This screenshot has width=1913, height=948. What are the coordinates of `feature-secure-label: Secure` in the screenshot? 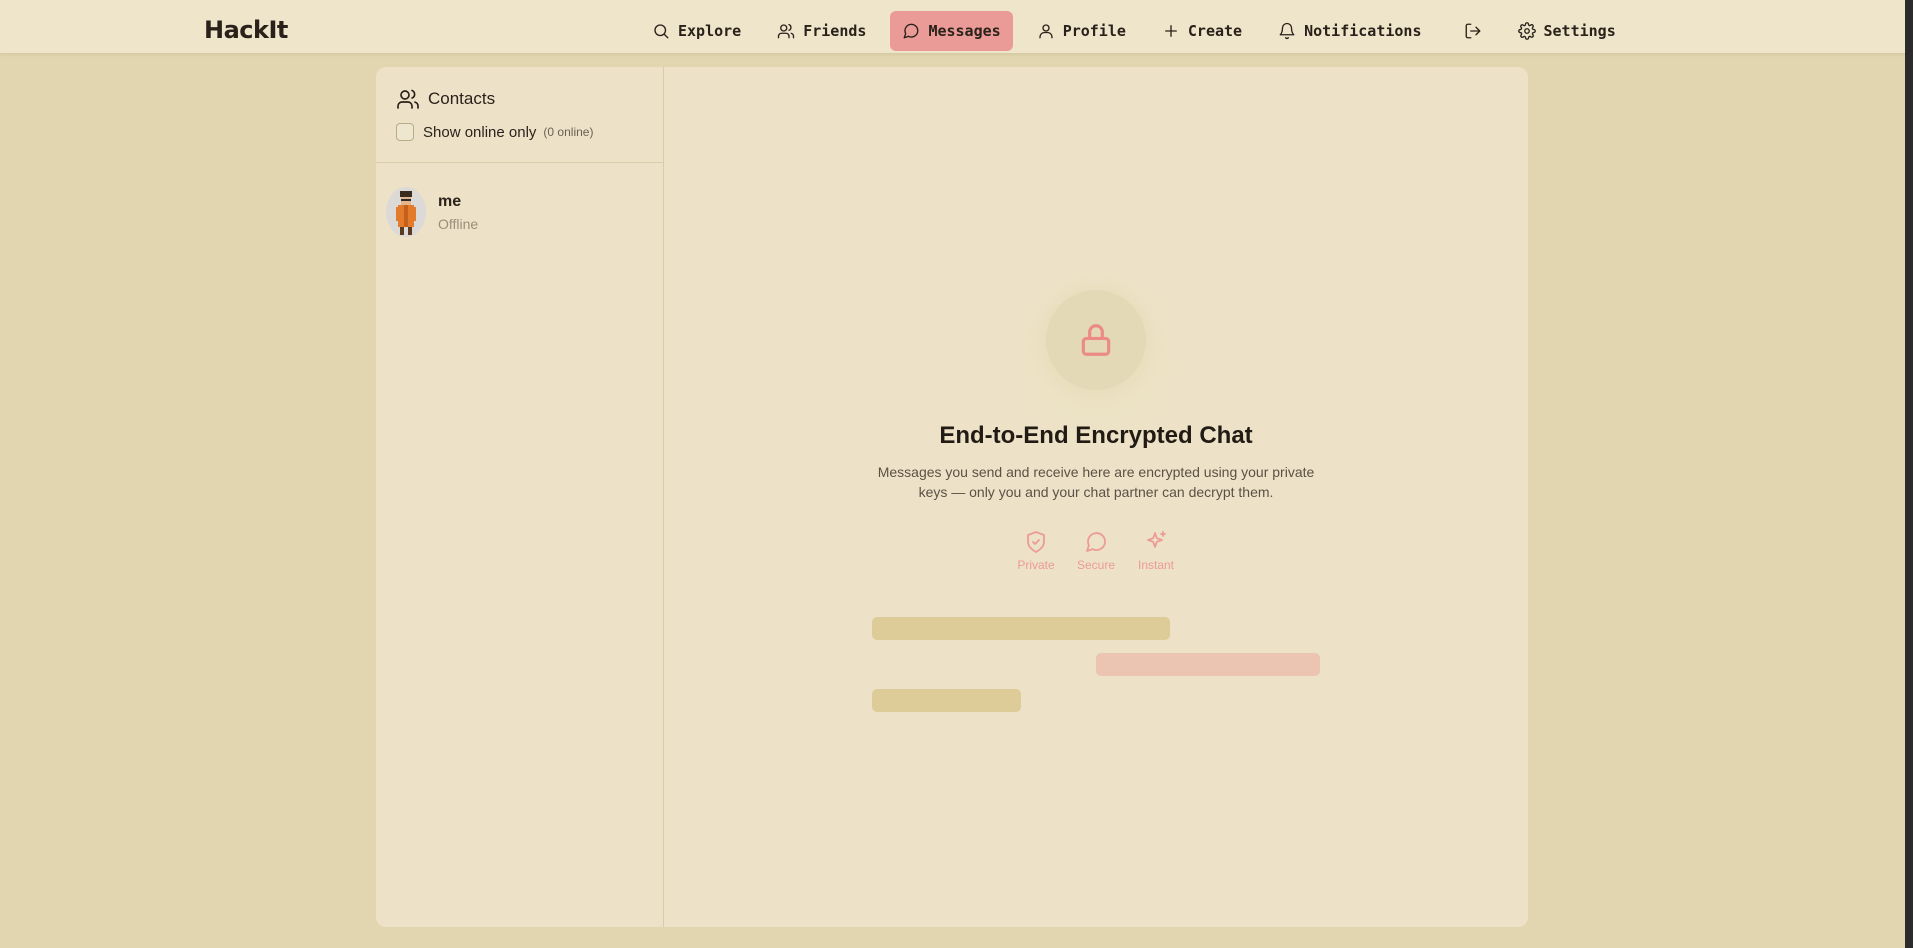 It's located at (1096, 565).